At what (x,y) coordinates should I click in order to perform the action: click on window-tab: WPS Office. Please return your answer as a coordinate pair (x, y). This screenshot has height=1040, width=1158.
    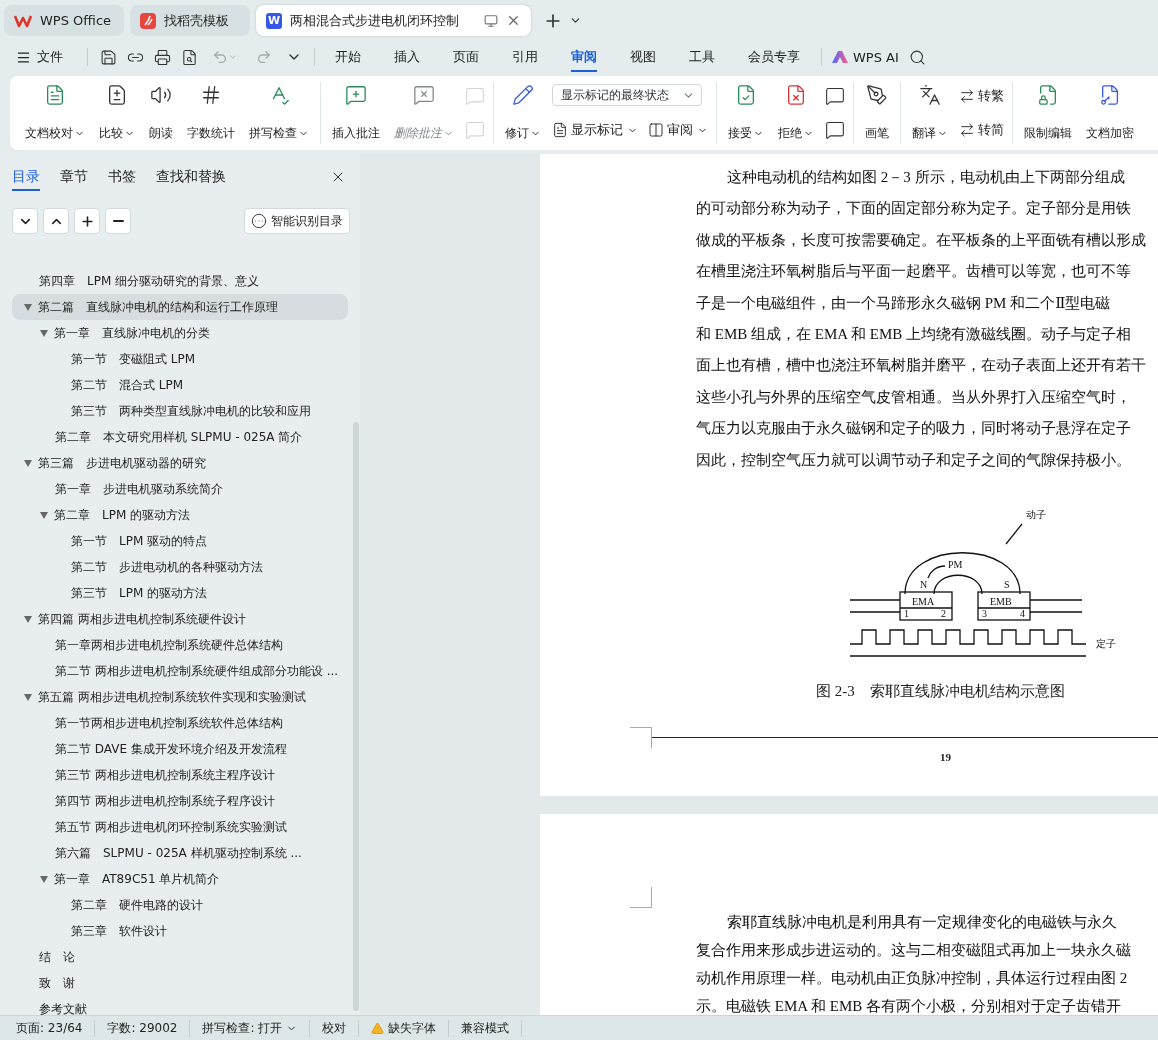
    Looking at the image, I should click on (64, 20).